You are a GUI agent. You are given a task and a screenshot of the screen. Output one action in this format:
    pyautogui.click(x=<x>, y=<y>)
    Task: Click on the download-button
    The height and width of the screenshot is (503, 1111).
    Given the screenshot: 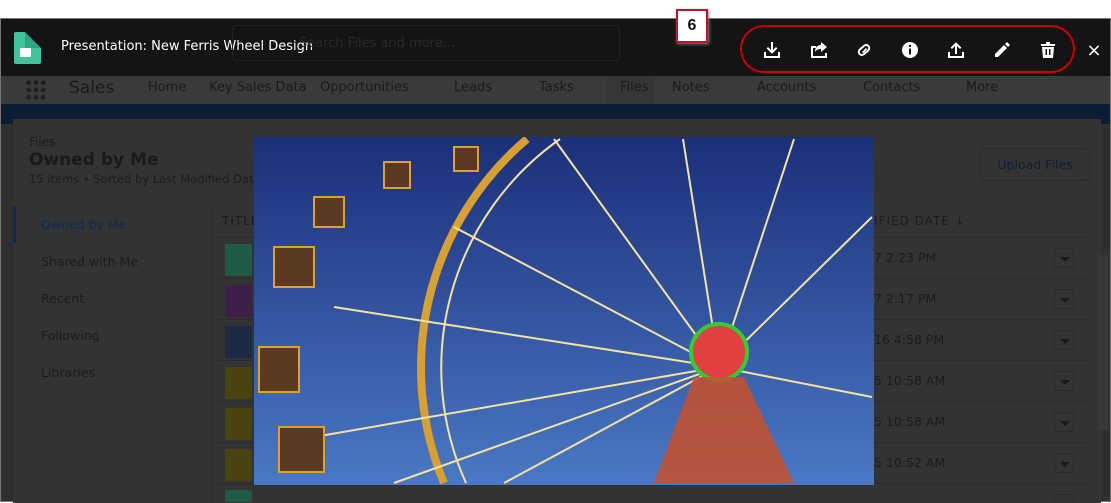 What is the action you would take?
    pyautogui.click(x=772, y=50)
    